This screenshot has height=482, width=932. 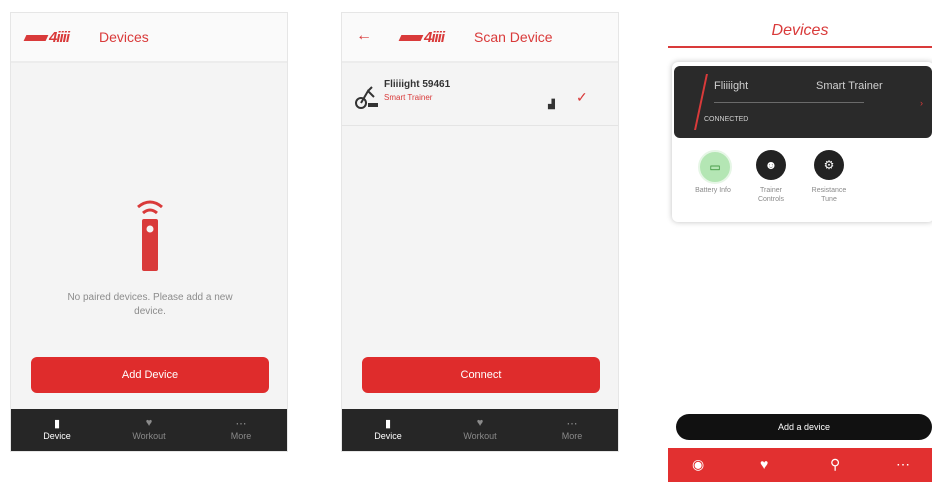 I want to click on signal-icon: ▟, so click(x=551, y=104).